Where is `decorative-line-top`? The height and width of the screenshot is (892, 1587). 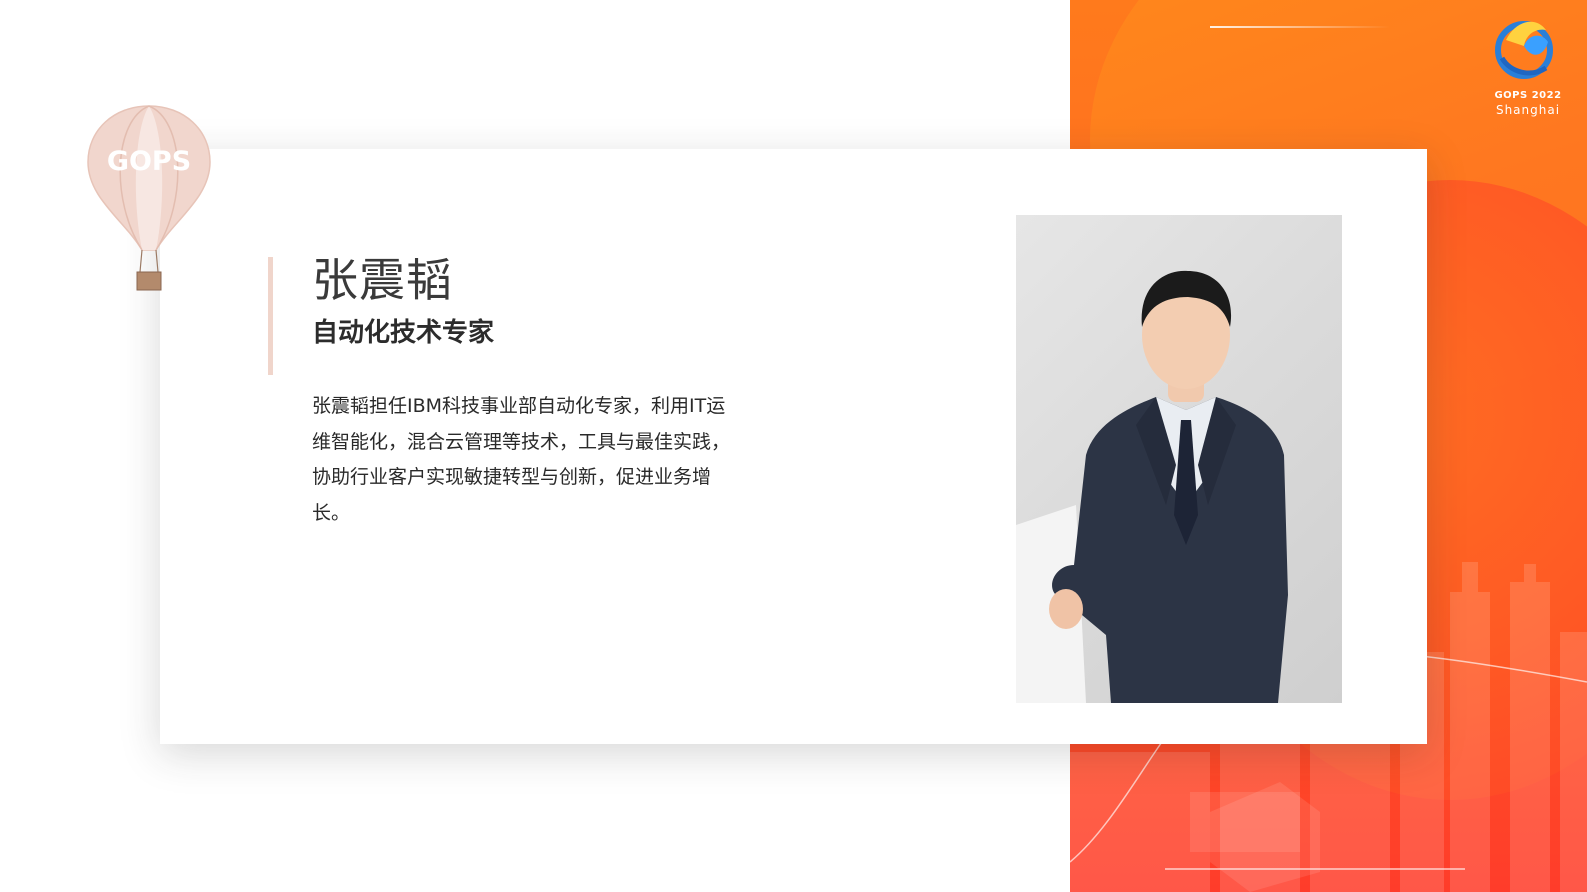 decorative-line-top is located at coordinates (1300, 27).